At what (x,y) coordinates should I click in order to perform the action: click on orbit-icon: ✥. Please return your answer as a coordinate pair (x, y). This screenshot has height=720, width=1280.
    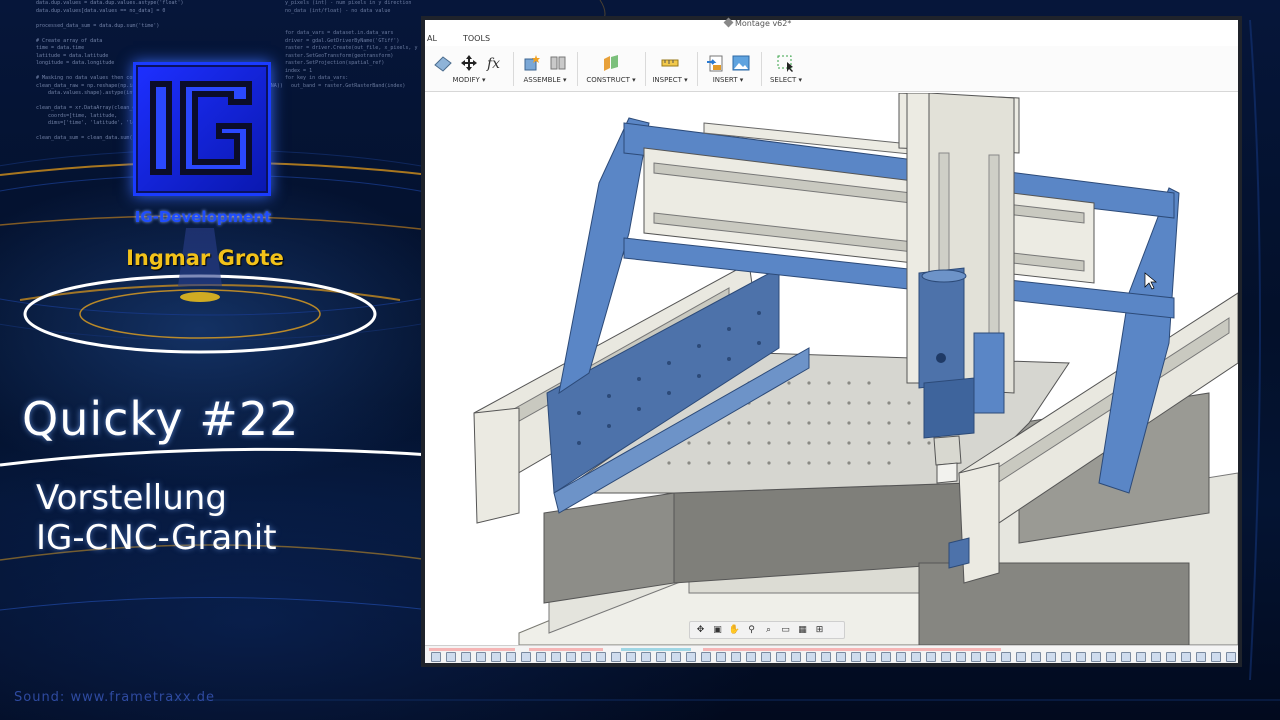
    Looking at the image, I should click on (700, 630).